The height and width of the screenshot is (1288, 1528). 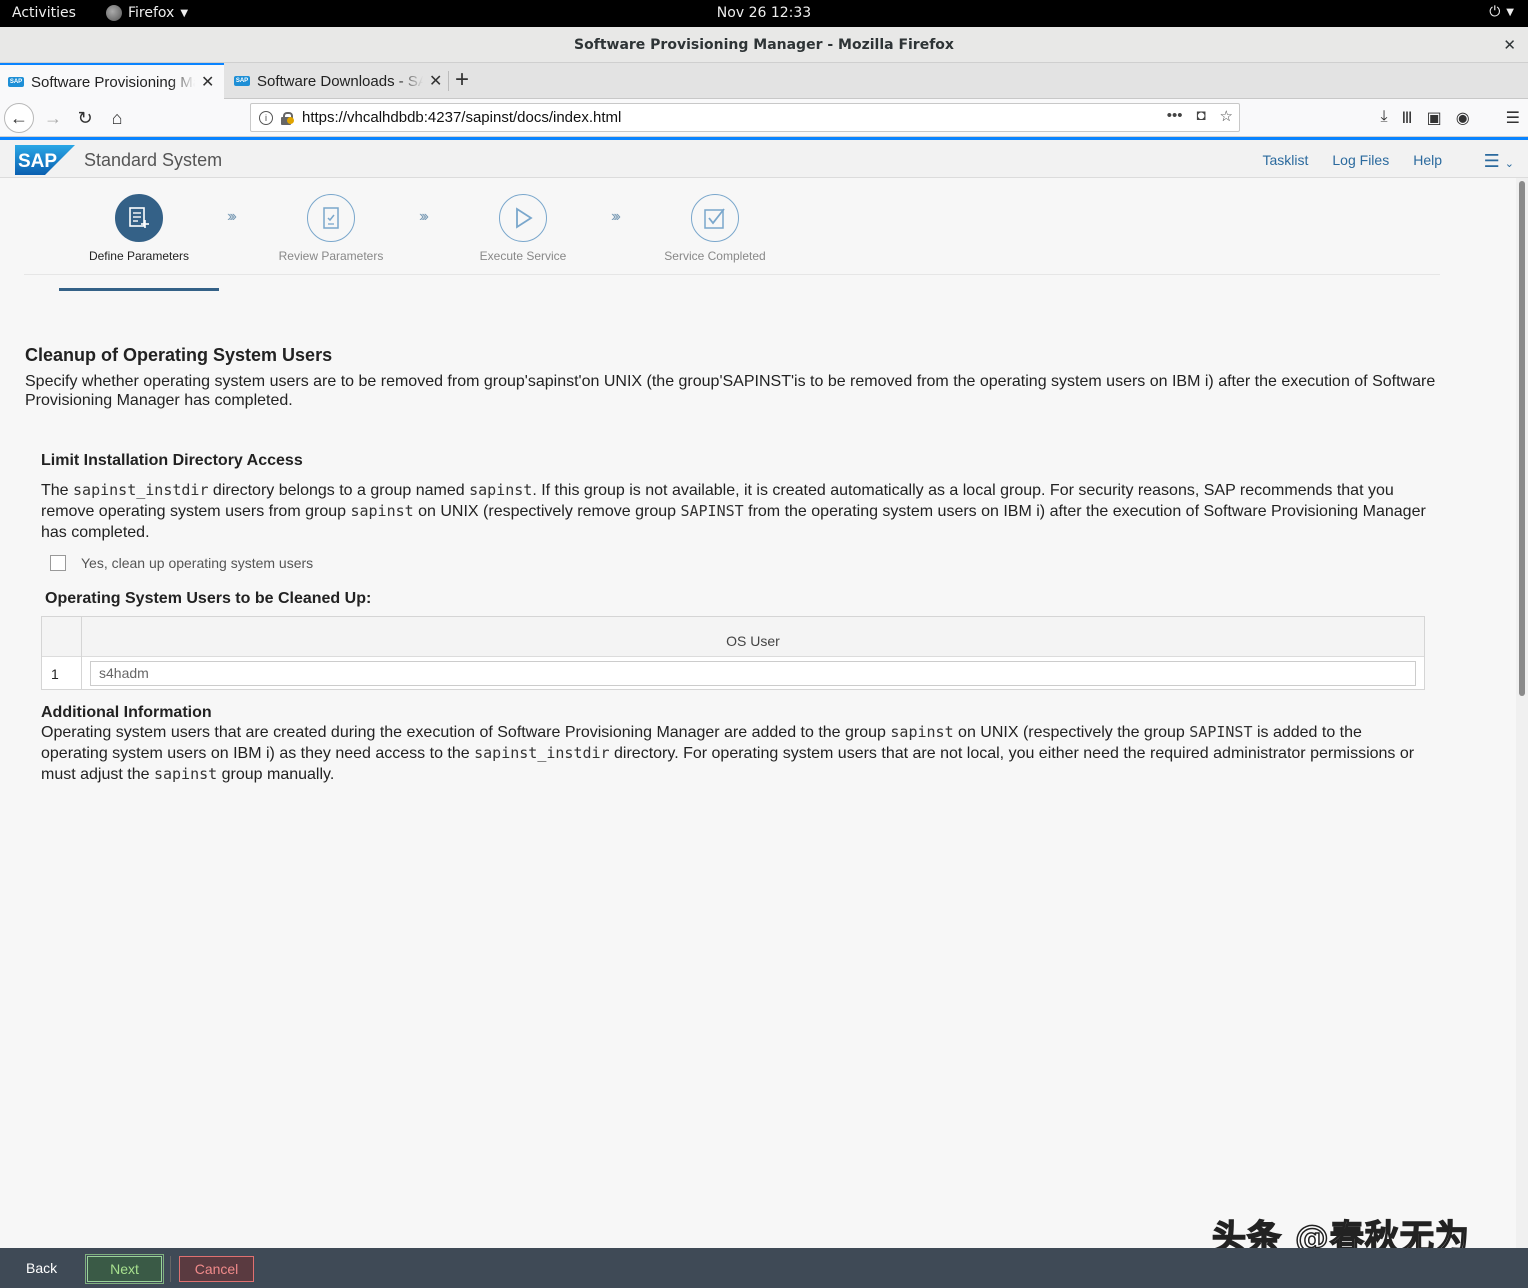 I want to click on table-row: 1 s4hadm, so click(x=733, y=673).